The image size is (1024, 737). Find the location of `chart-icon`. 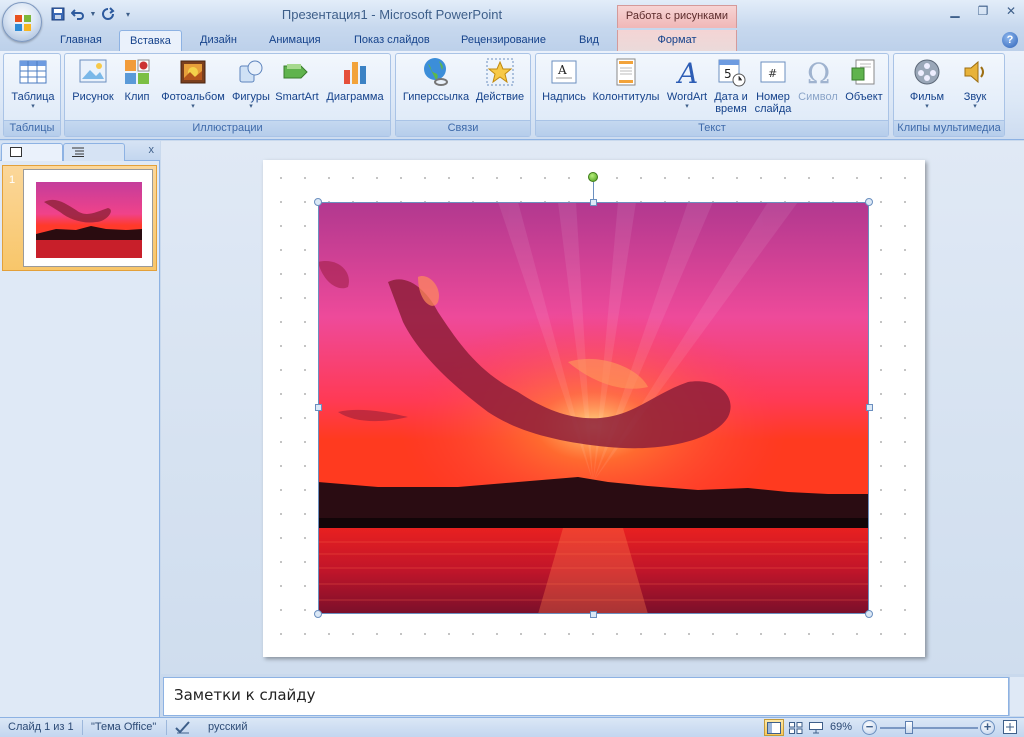

chart-icon is located at coordinates (355, 73).